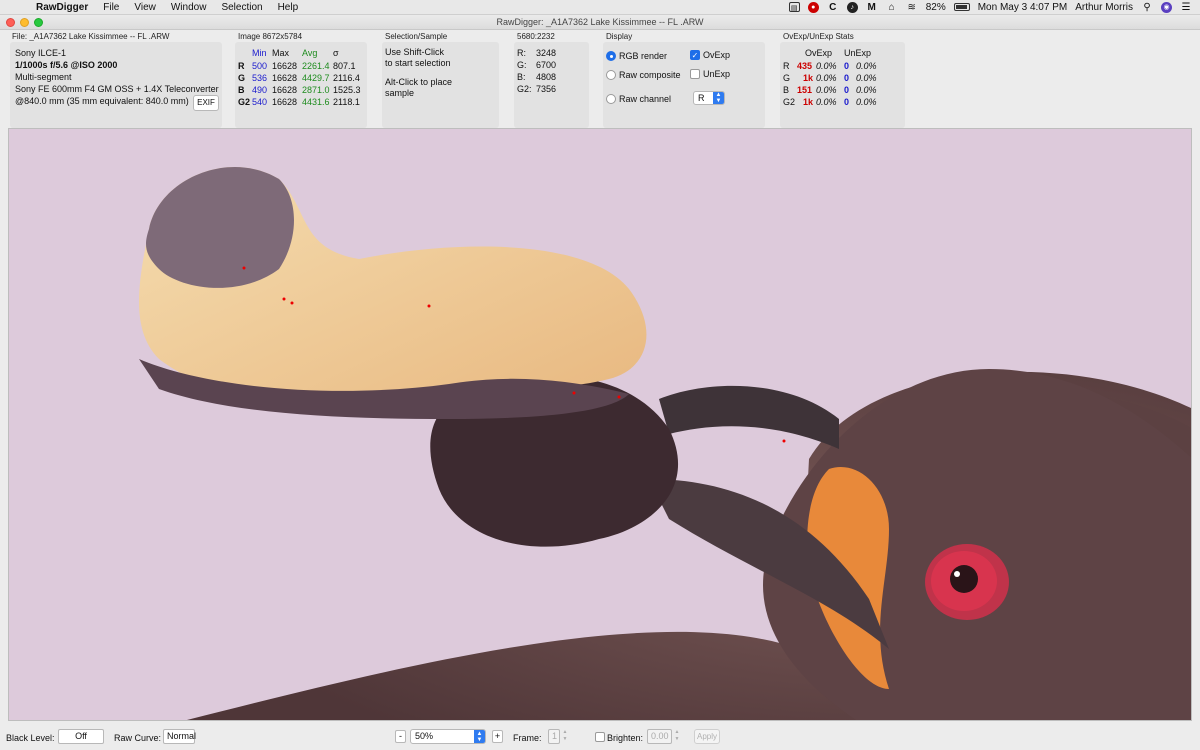  I want to click on music-icon: ♪, so click(852, 7).